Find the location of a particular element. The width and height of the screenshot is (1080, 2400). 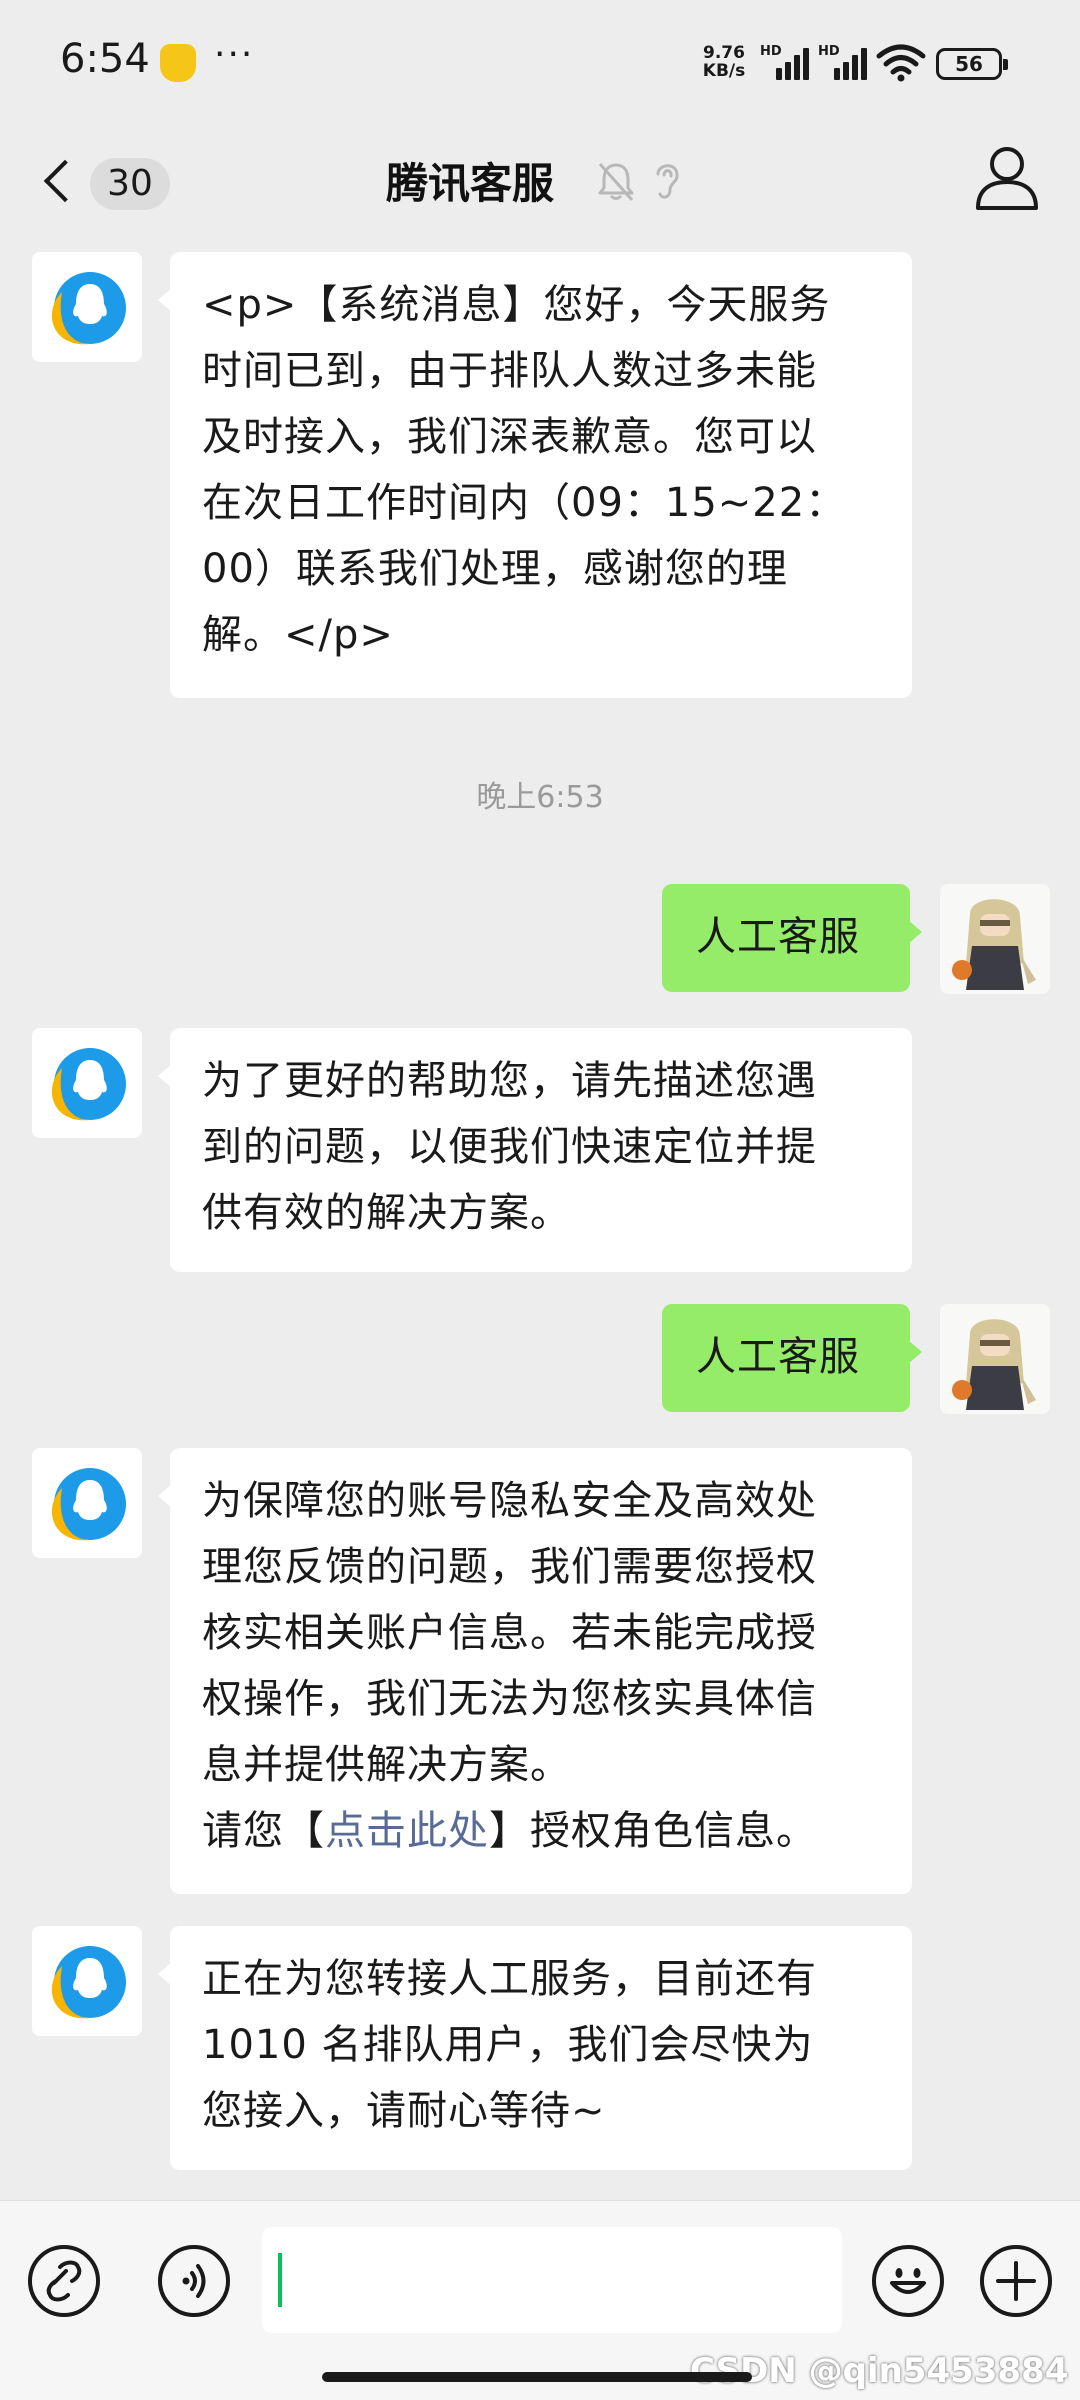

message-line: 理您反馈的问题，我们需要您授权 is located at coordinates (509, 1567).